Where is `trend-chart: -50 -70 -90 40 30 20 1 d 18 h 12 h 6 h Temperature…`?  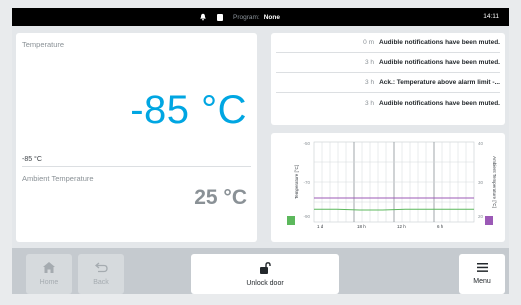 trend-chart: -50 -70 -90 40 30 20 1 d 18 h 12 h 6 h Temperature… is located at coordinates (392, 185).